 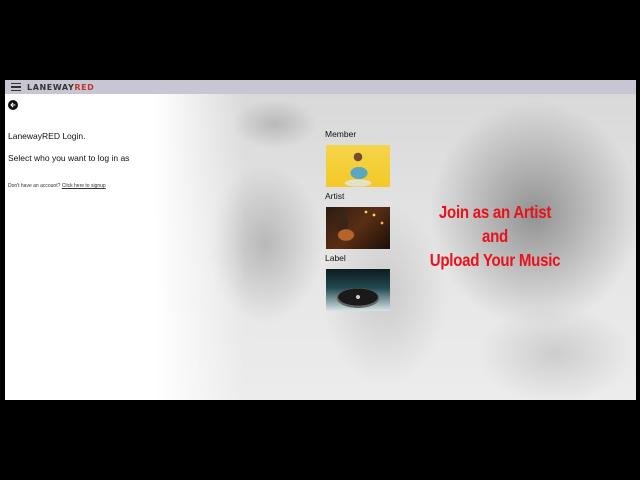 What do you see at coordinates (16, 87) in the screenshot?
I see `hamburger-menu-icon` at bounding box center [16, 87].